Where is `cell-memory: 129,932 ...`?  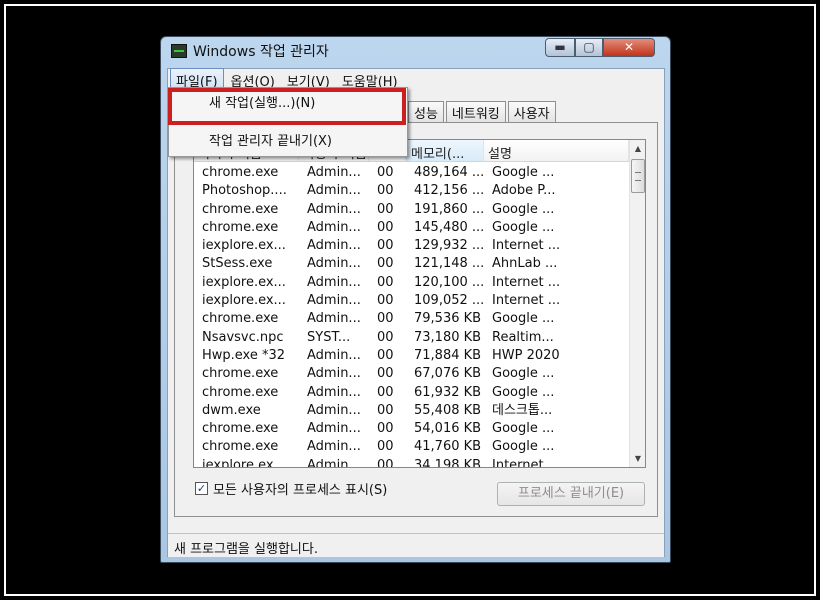 cell-memory: 129,932 ... is located at coordinates (449, 246).